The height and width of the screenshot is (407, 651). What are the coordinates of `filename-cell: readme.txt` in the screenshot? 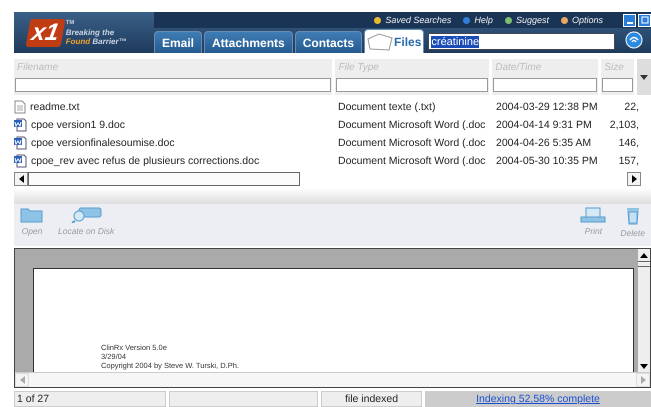 It's located at (55, 107).